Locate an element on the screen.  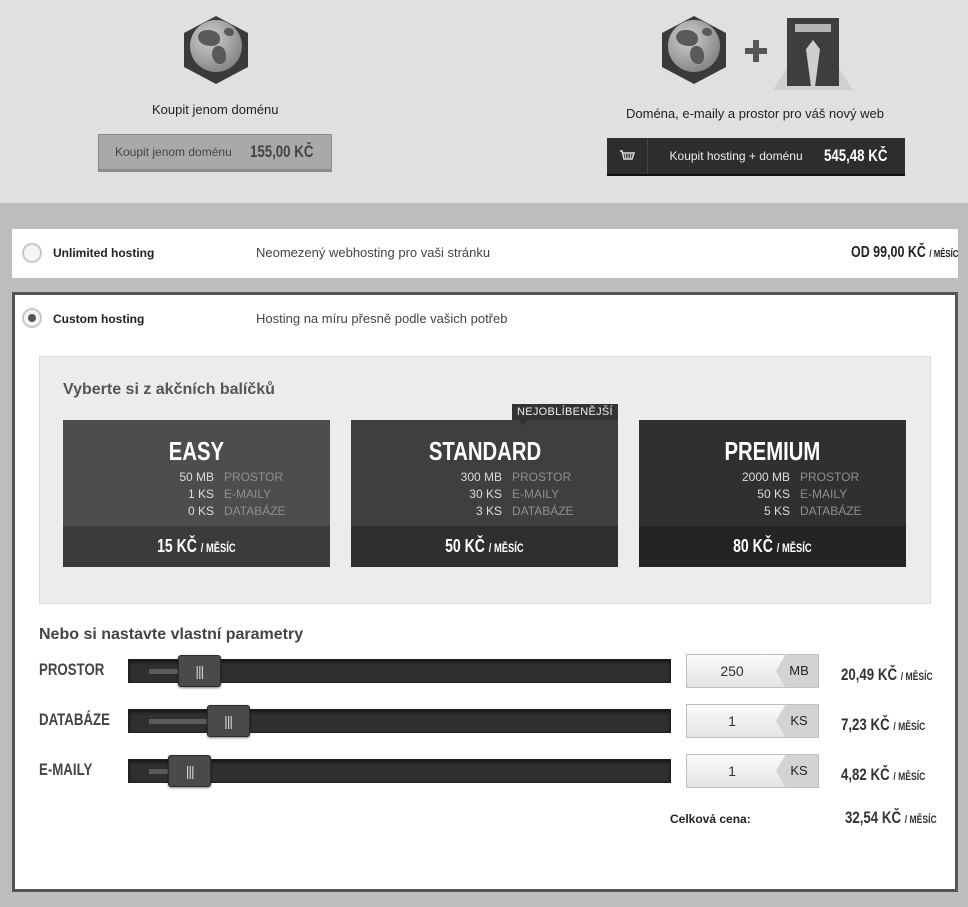
option-title: Custom hosting is located at coordinates (99, 319).